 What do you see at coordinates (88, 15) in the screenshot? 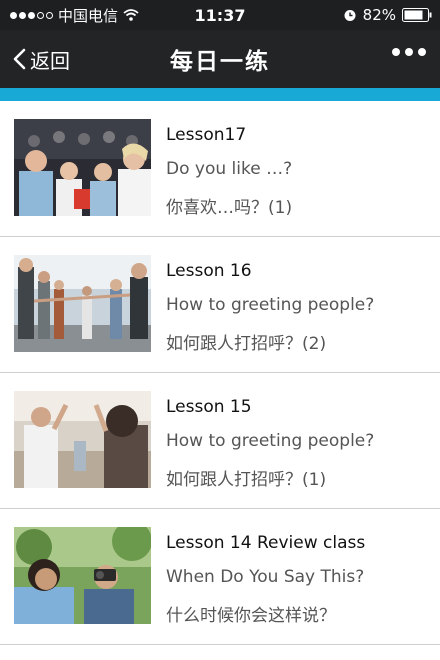
I see `carrier-label: 中国电信` at bounding box center [88, 15].